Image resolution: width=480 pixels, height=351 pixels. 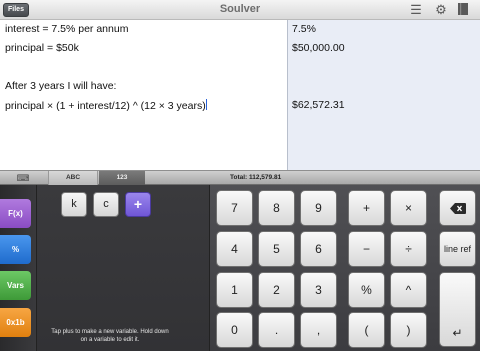 What do you see at coordinates (276, 290) in the screenshot?
I see `key-2: 2` at bounding box center [276, 290].